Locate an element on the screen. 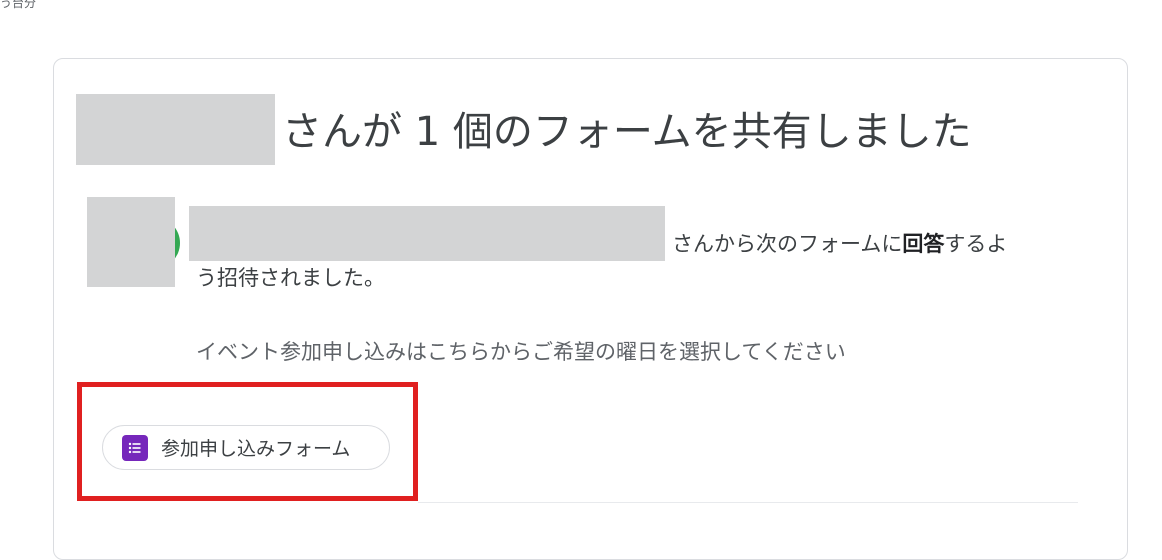 The image size is (1162, 560). divider is located at coordinates (748, 502).